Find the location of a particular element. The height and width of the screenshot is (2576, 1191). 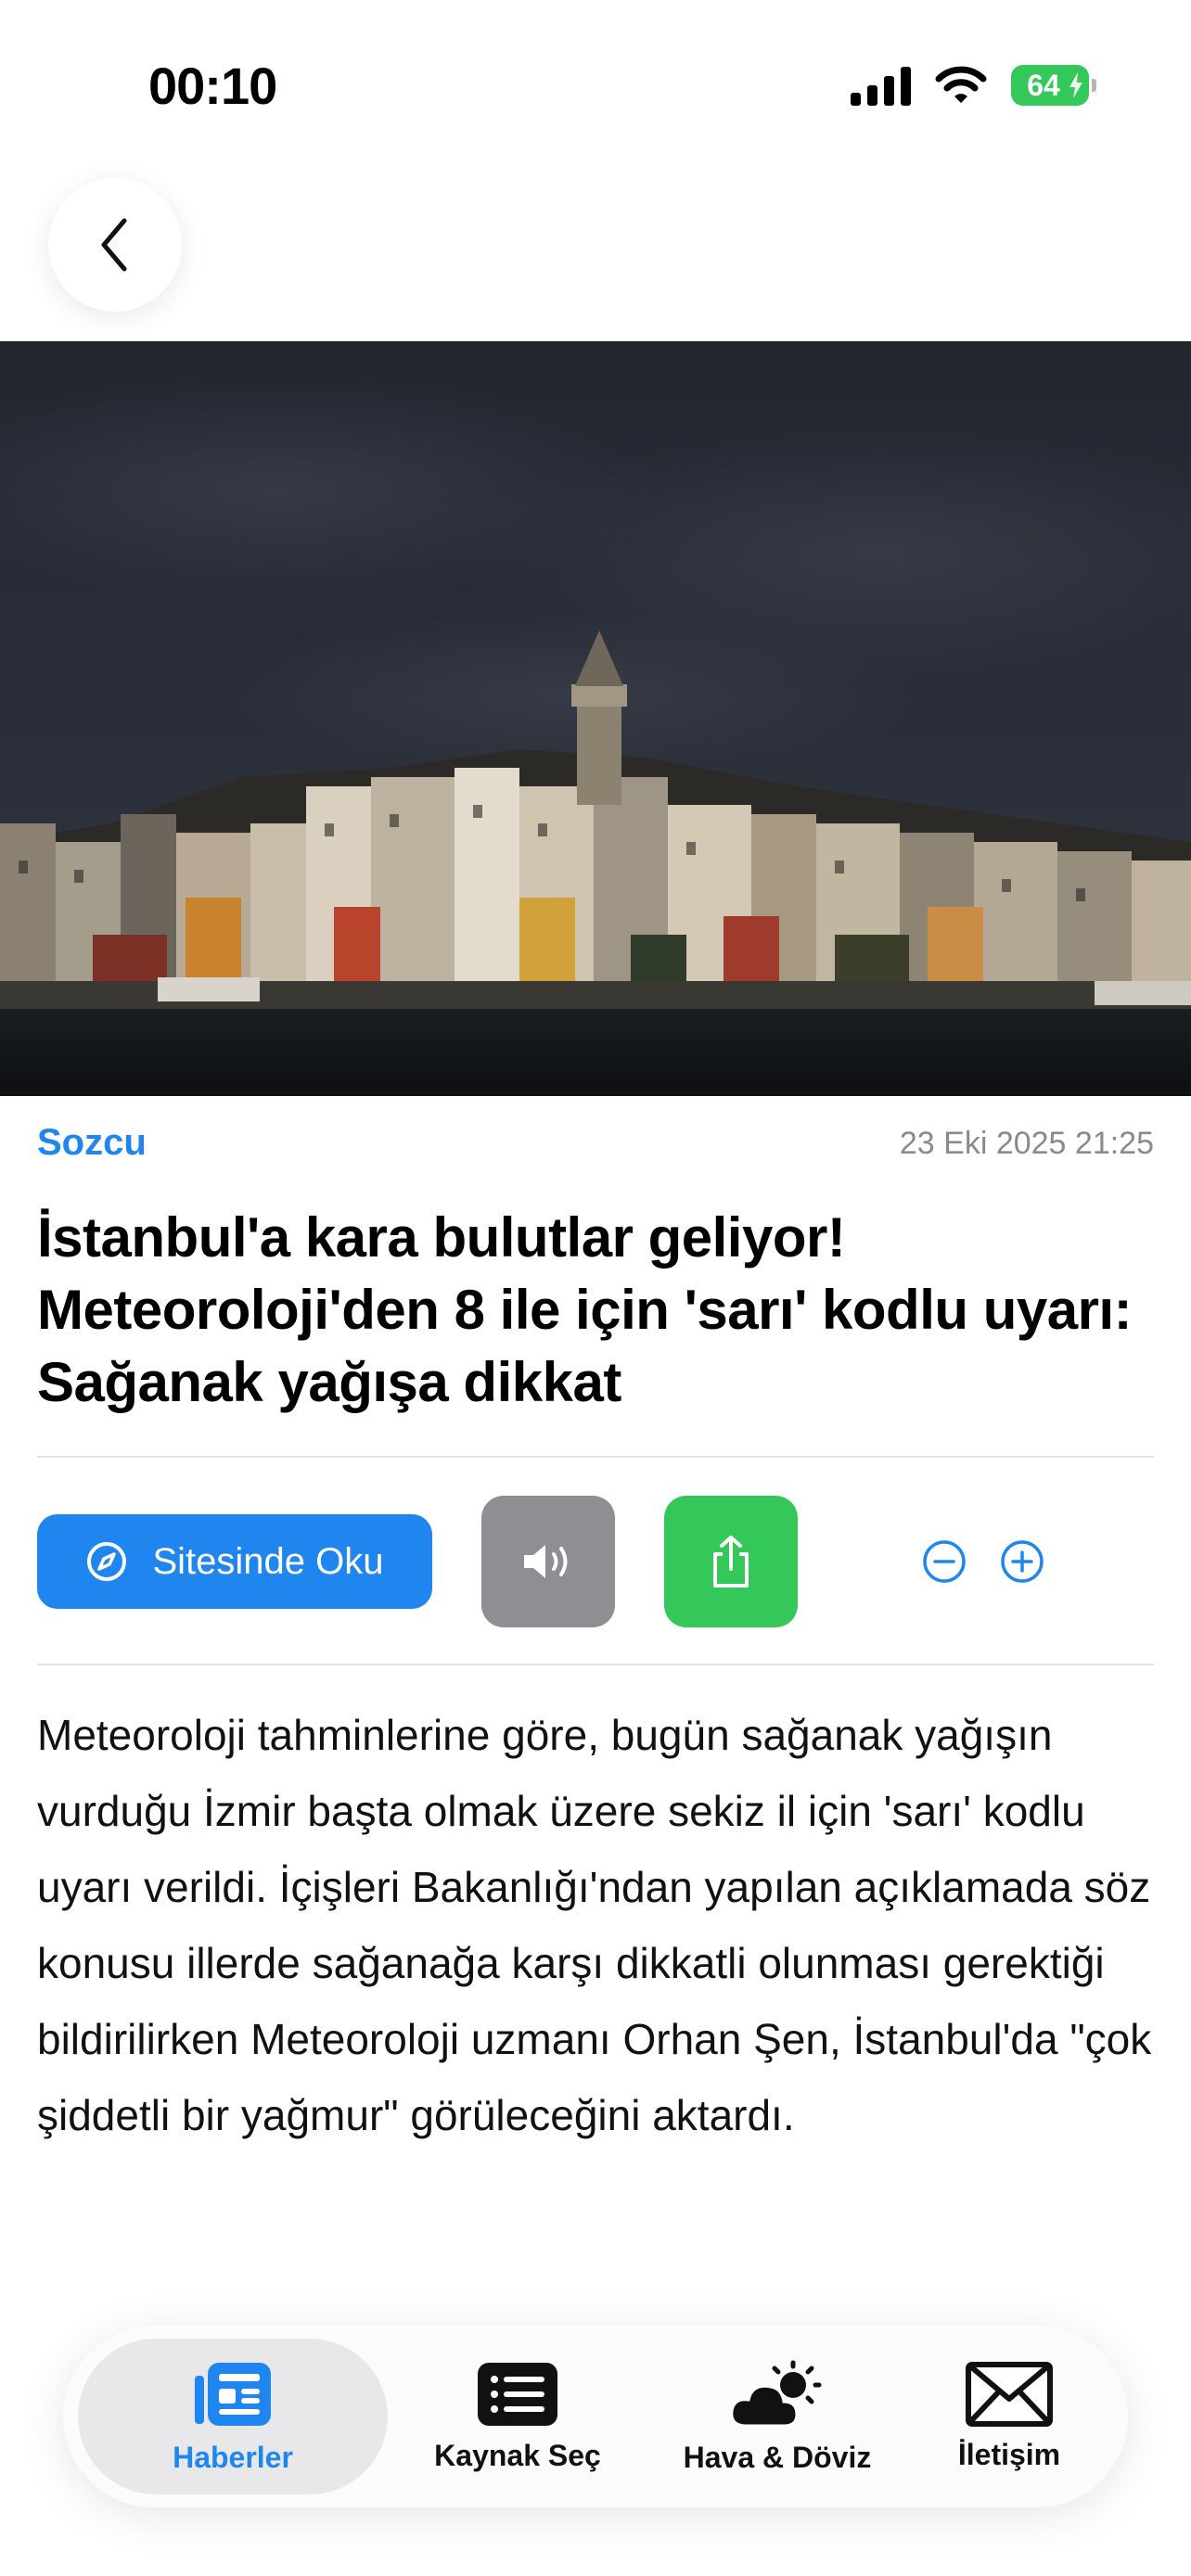

tab-label: Hava & Döviz is located at coordinates (777, 2457).